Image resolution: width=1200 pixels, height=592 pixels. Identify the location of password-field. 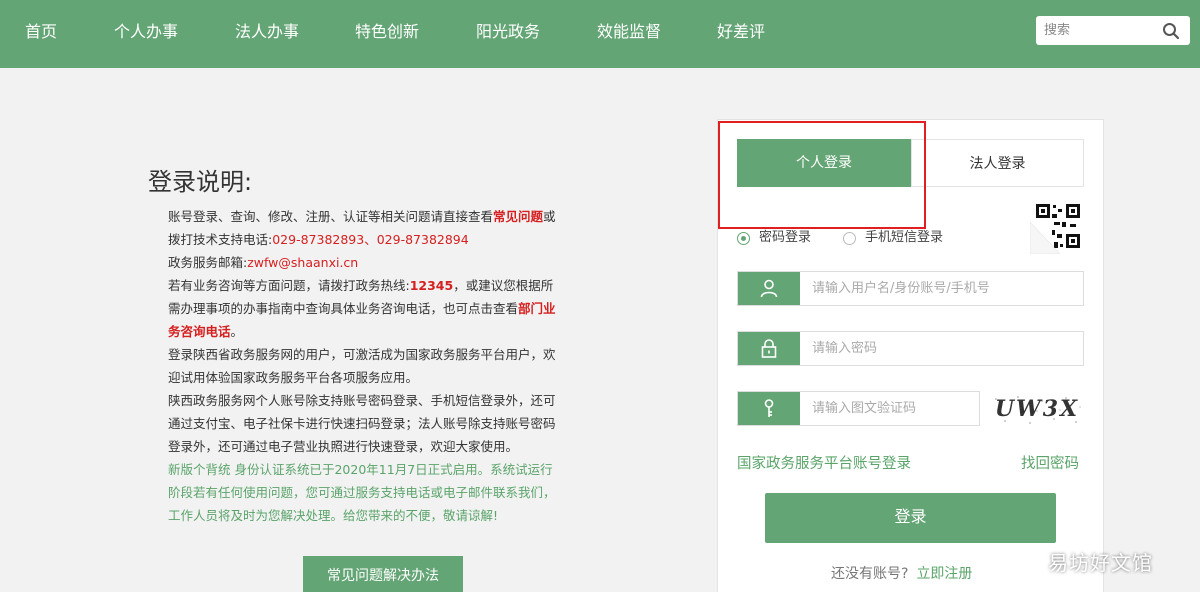
(910, 348).